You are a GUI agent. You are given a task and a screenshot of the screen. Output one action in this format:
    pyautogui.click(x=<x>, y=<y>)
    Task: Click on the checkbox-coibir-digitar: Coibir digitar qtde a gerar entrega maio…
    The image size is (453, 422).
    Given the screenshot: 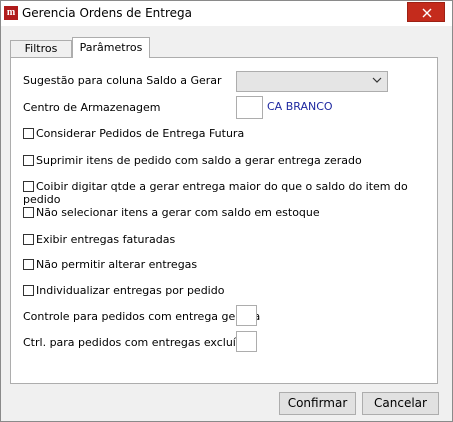 What is the action you would take?
    pyautogui.click(x=230, y=193)
    